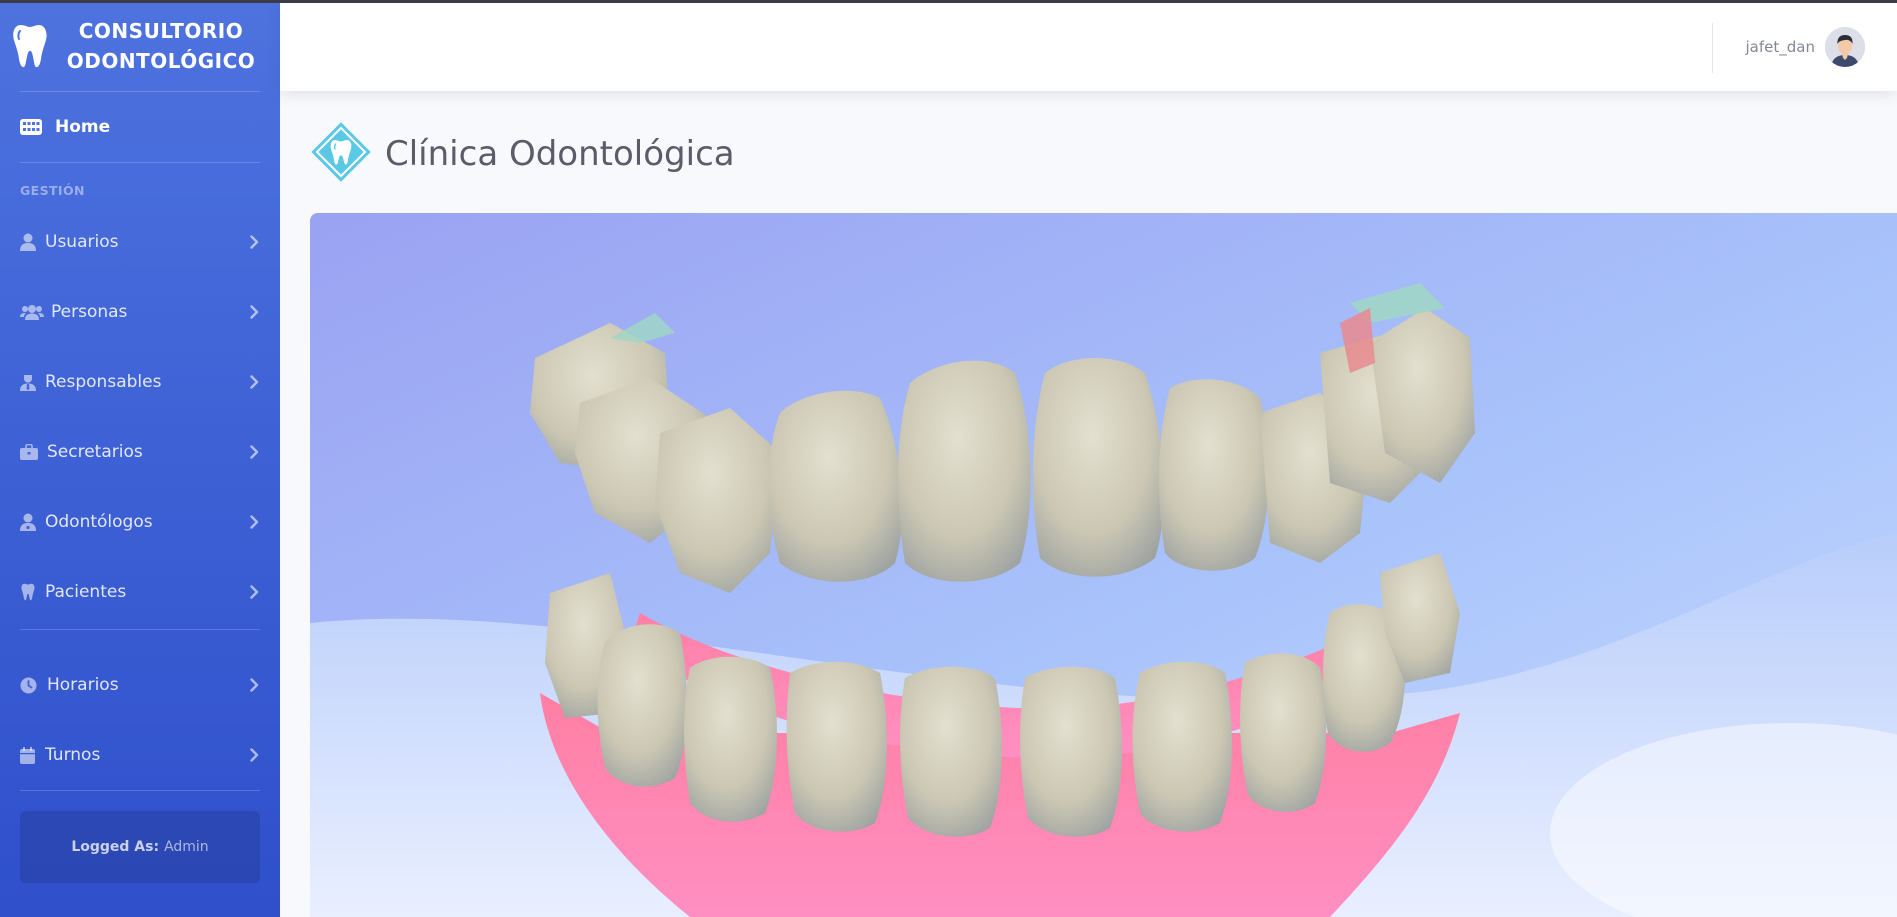  I want to click on avatar, so click(1845, 47).